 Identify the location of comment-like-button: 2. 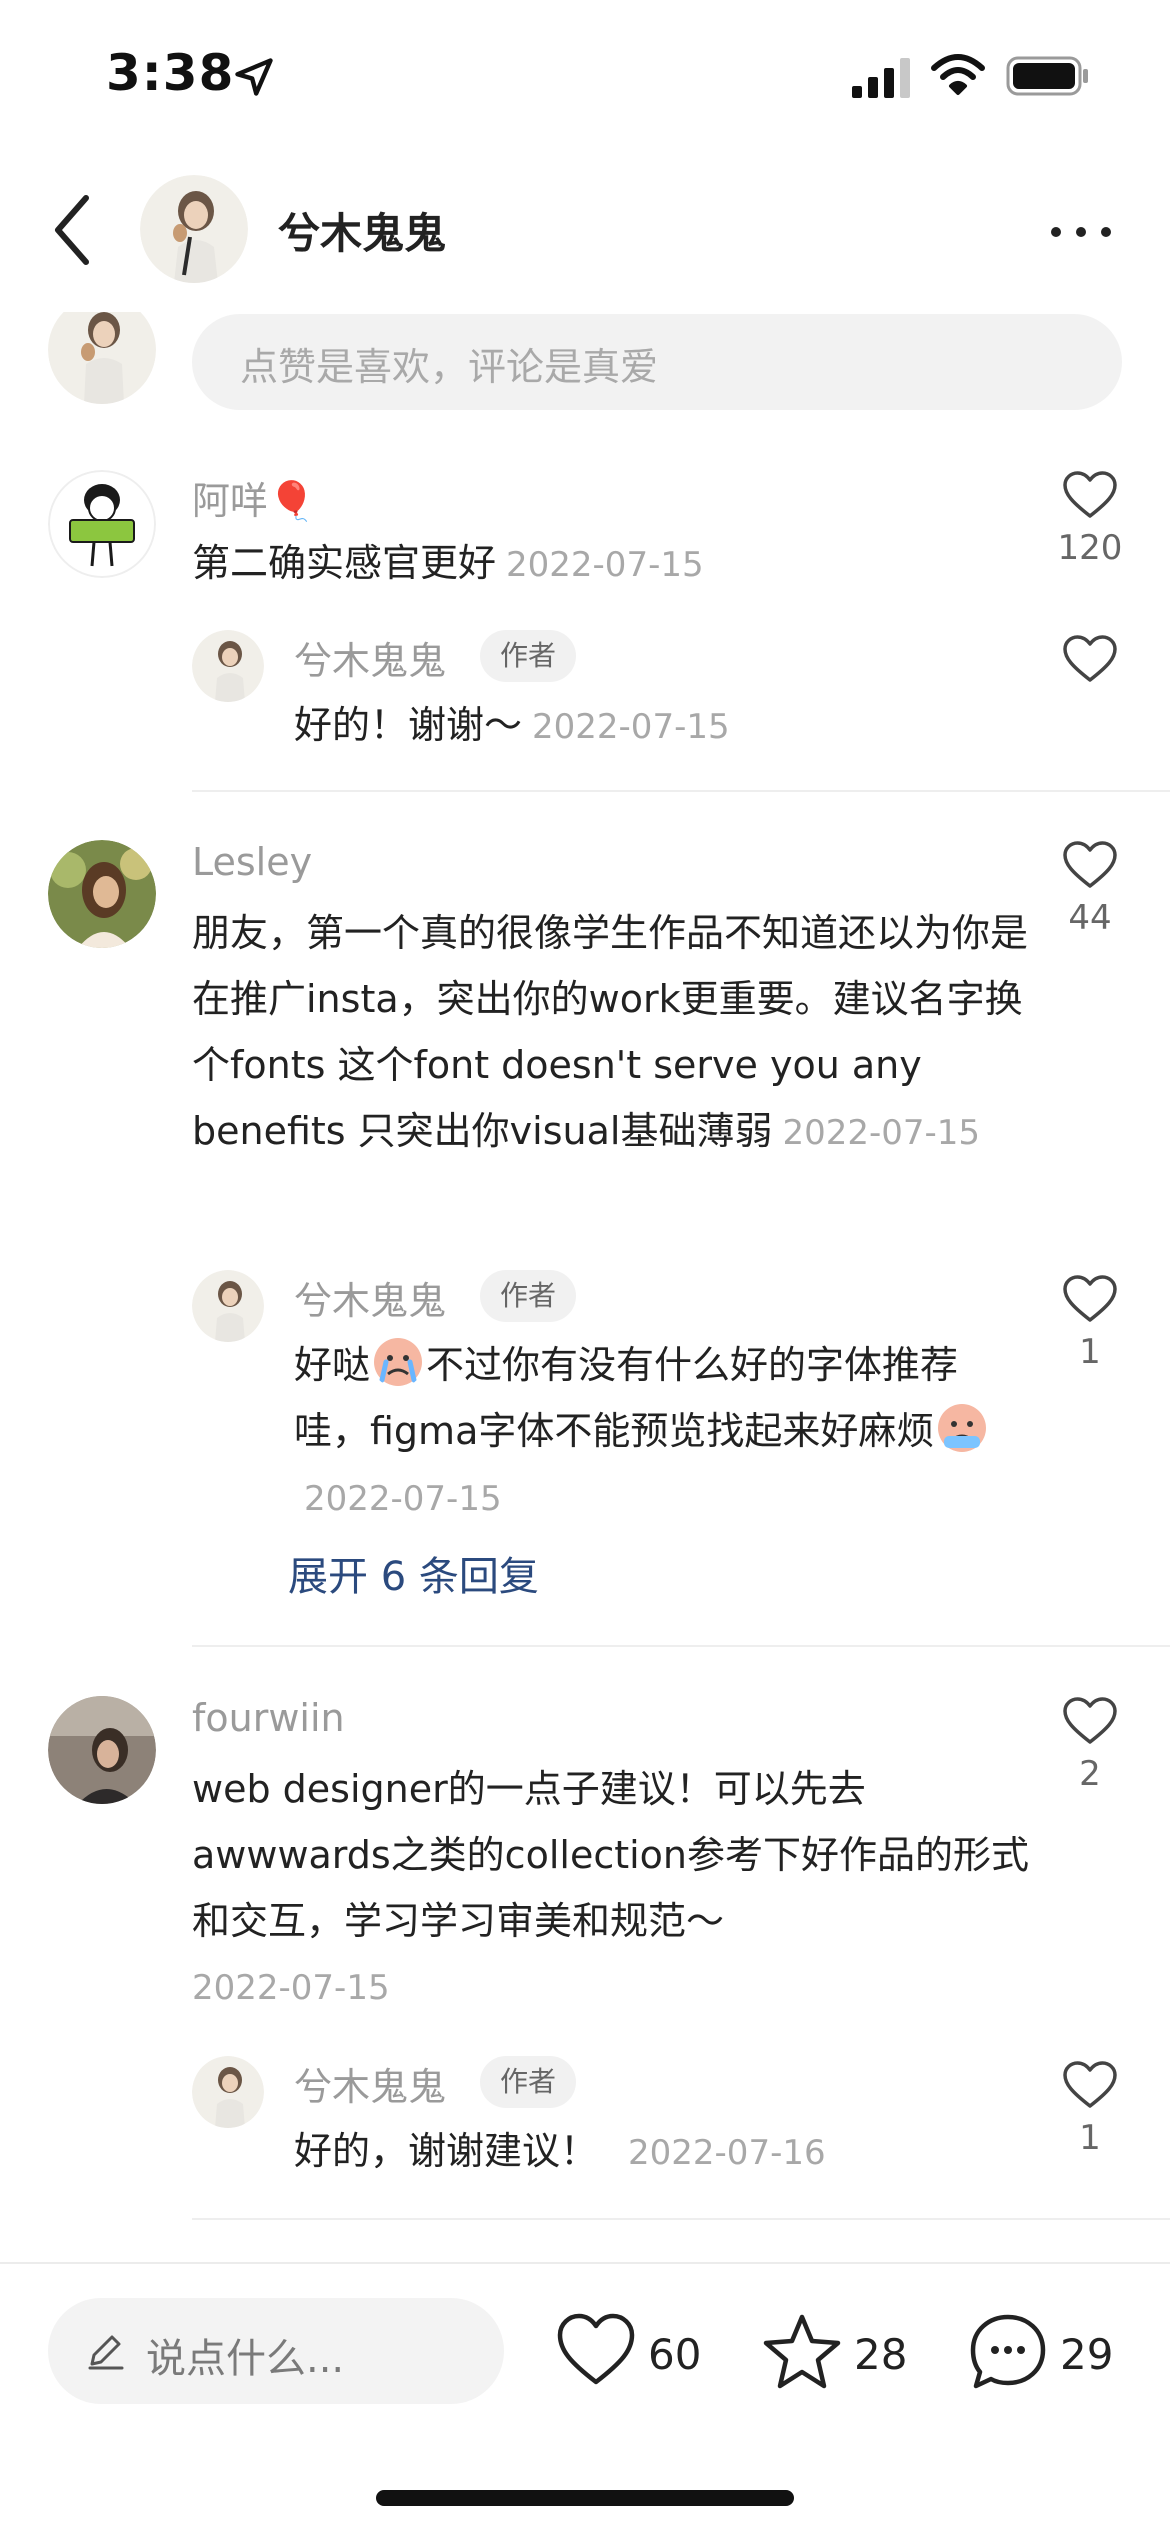
(1090, 1745).